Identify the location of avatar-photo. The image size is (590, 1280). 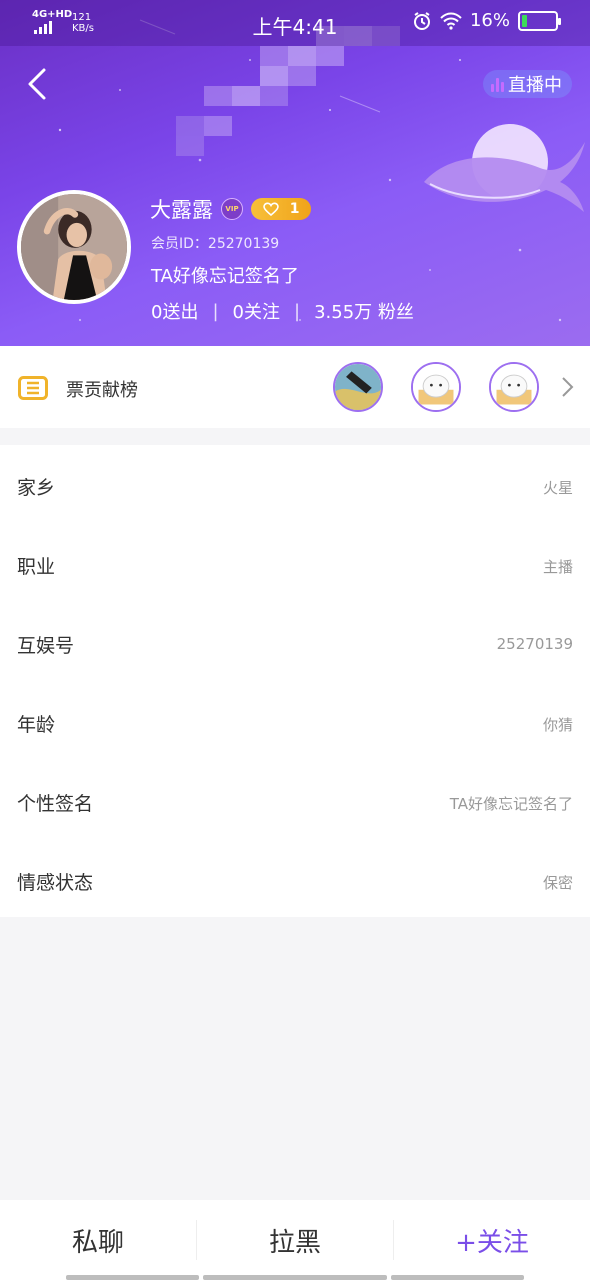
(74, 247).